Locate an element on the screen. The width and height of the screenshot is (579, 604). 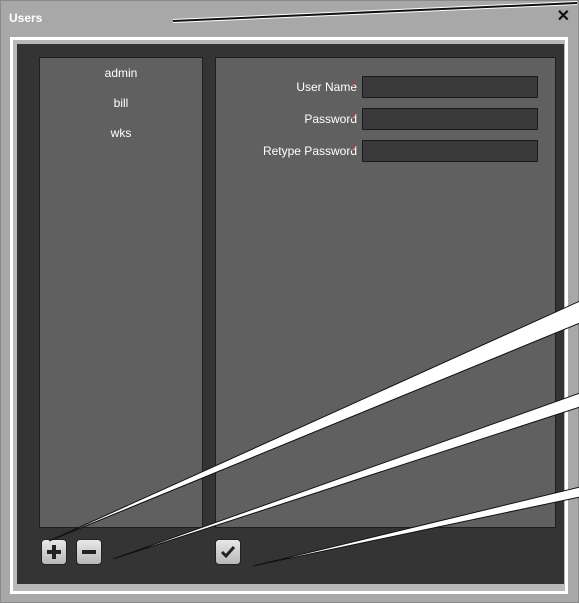
window-title: Users is located at coordinates (26, 18).